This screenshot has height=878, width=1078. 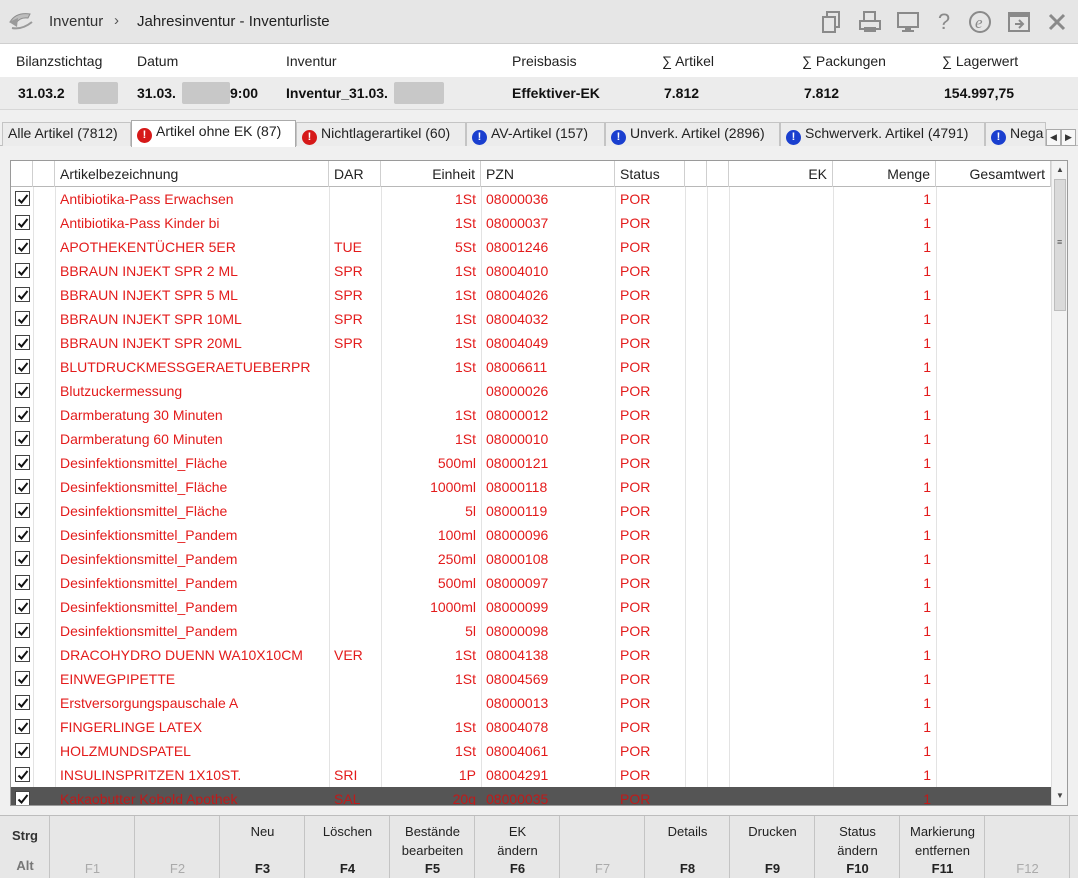 What do you see at coordinates (535, 134) in the screenshot?
I see `tab-av-artikel: ! AV-Artikel (157)` at bounding box center [535, 134].